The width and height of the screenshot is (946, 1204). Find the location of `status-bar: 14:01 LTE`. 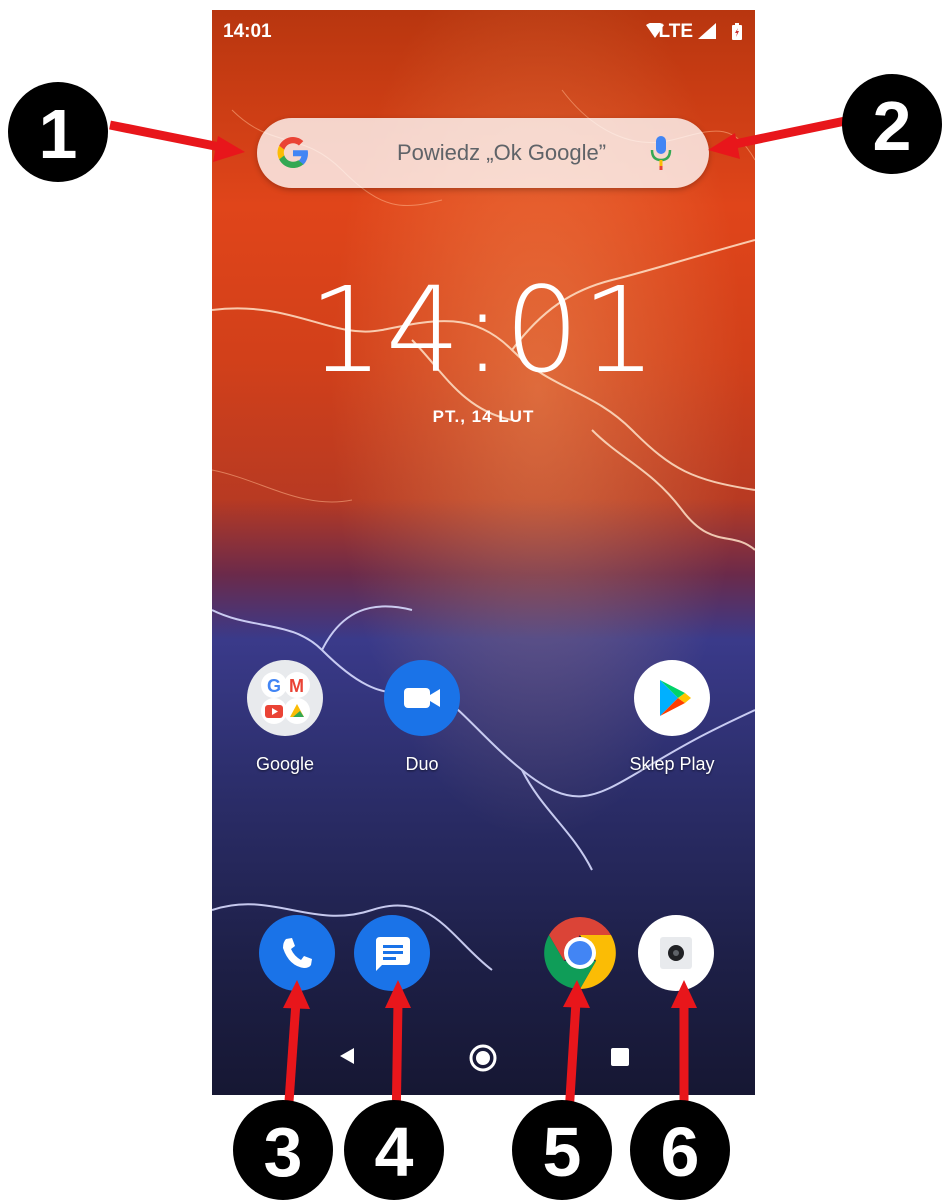

status-bar: 14:01 LTE is located at coordinates (483, 31).